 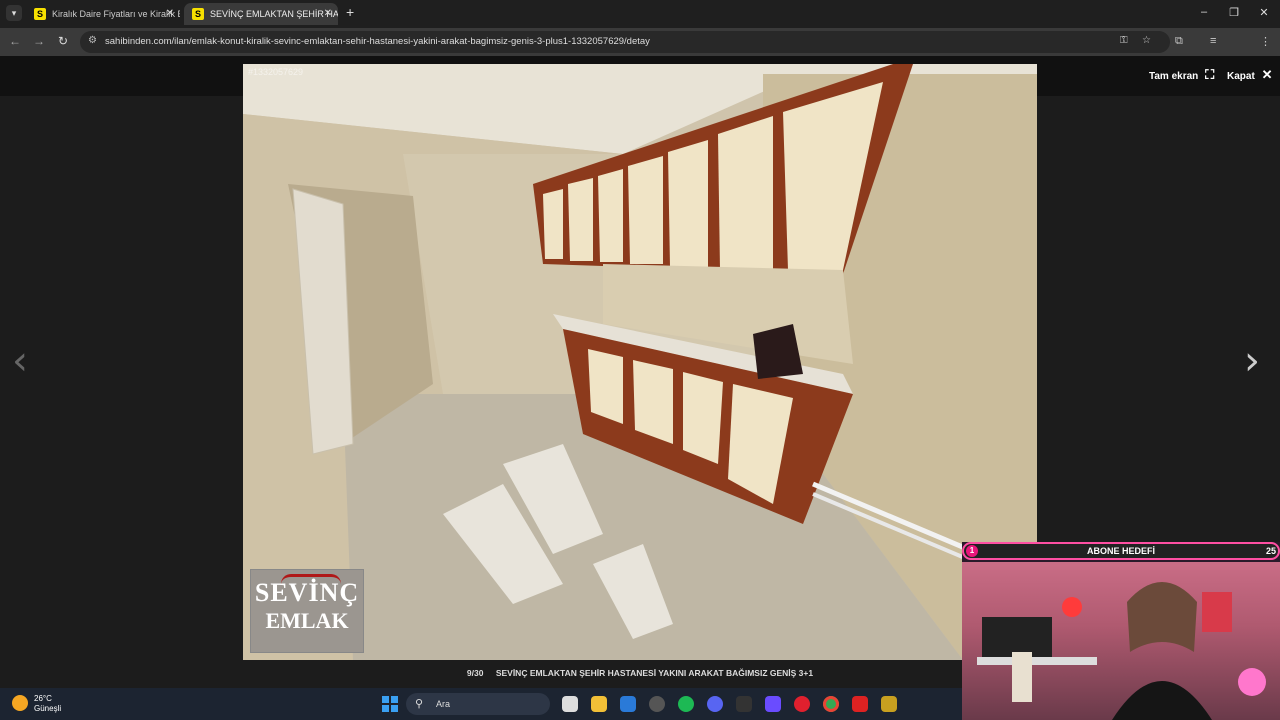 I want to click on chrome-icon, so click(x=831, y=704).